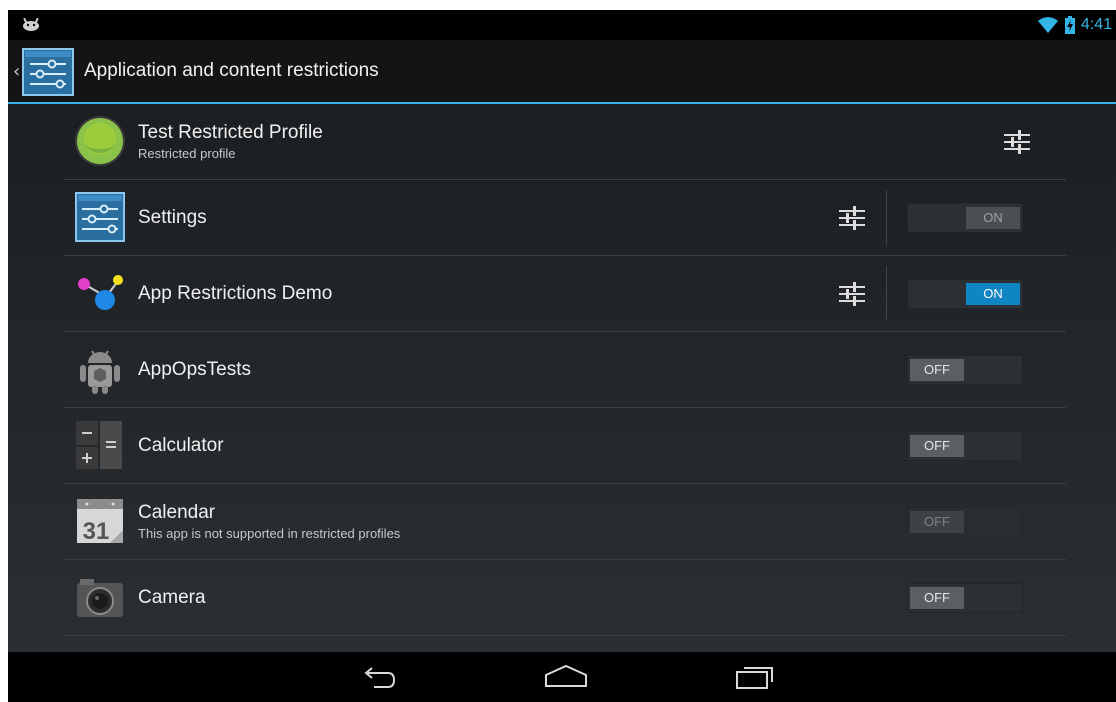 The width and height of the screenshot is (1116, 702). Describe the element at coordinates (100, 217) in the screenshot. I see `settings-app-icon` at that location.